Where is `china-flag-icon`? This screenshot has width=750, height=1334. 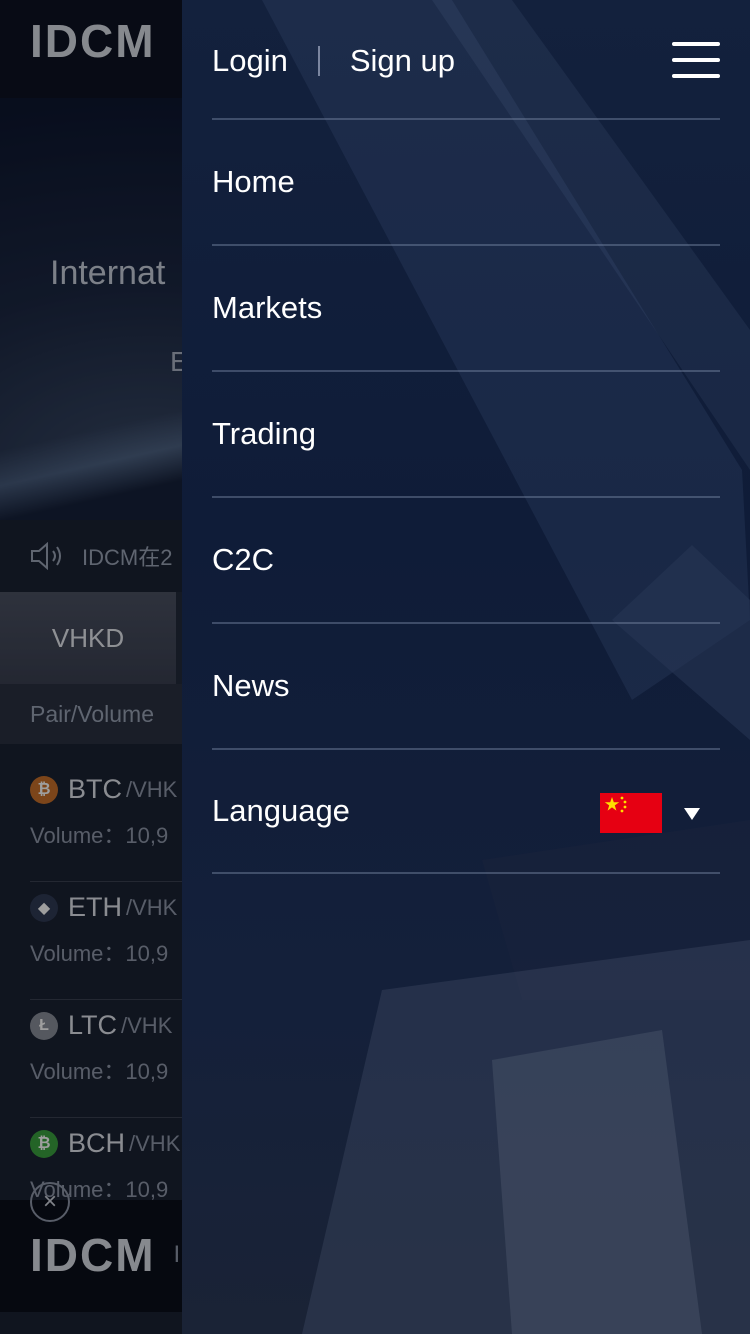
china-flag-icon is located at coordinates (631, 813).